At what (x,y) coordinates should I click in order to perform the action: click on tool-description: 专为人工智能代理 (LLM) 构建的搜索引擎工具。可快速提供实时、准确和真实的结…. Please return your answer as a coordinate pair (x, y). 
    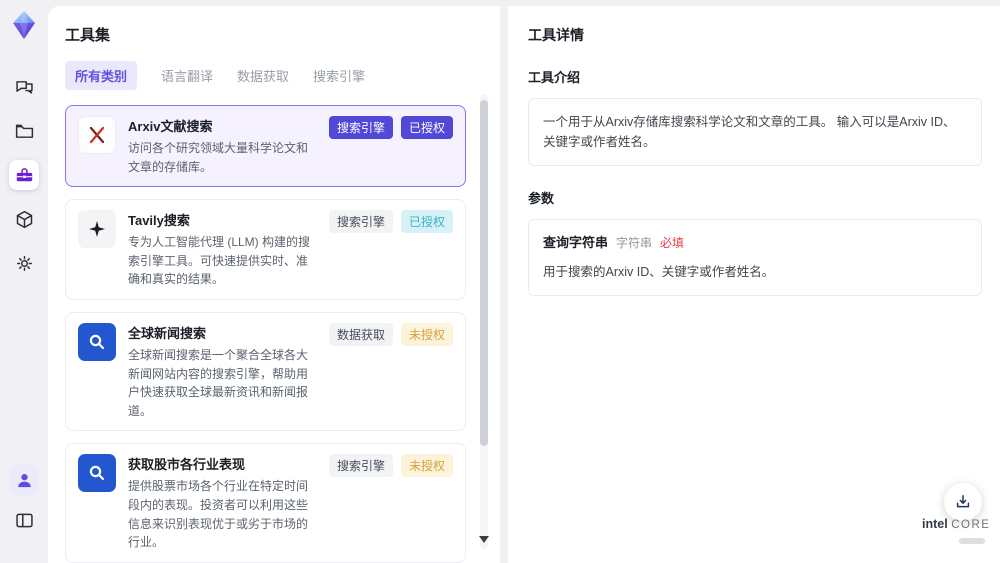
    Looking at the image, I should click on (219, 261).